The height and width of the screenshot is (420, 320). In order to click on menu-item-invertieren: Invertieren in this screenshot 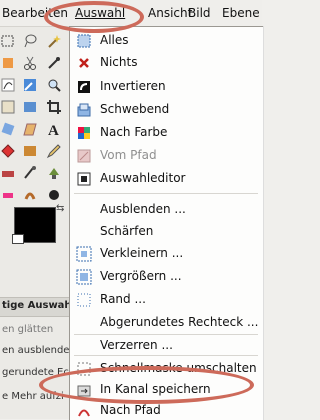, I will do `click(133, 86)`.